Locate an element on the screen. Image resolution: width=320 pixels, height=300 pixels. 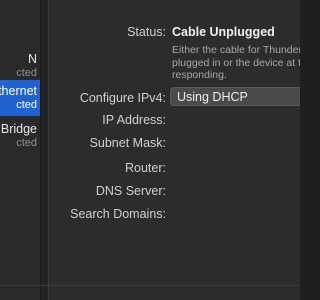
dns-server-label: DNS Server: is located at coordinates (130, 191).